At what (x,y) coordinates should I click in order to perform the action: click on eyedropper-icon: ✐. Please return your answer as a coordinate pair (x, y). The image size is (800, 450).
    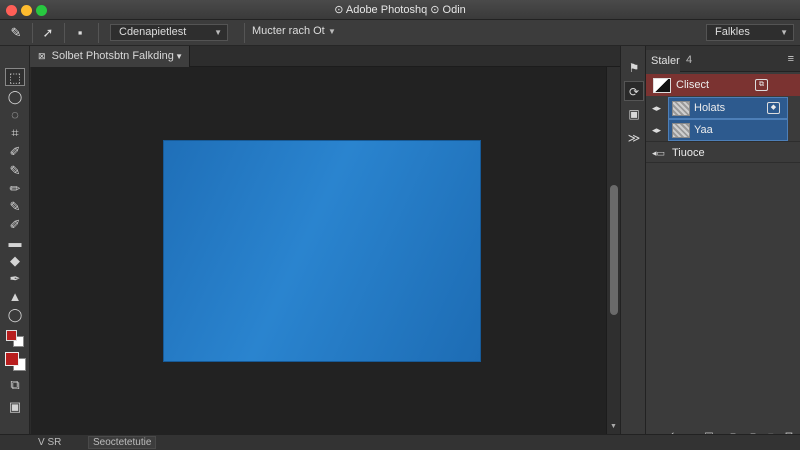
    Looking at the image, I should click on (15, 152).